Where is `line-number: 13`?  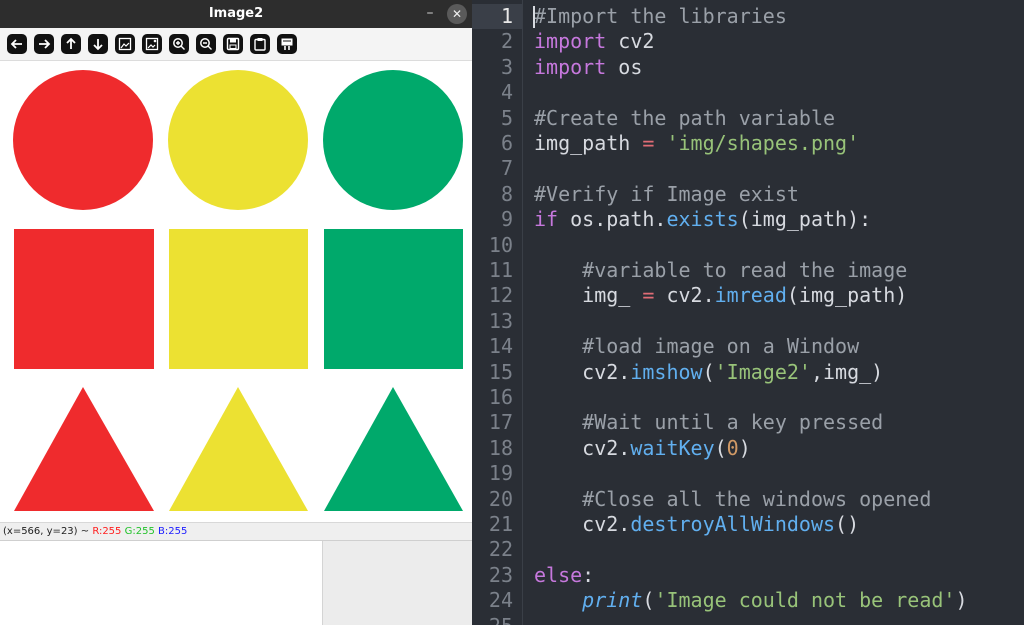
line-number: 13 is located at coordinates (500, 320).